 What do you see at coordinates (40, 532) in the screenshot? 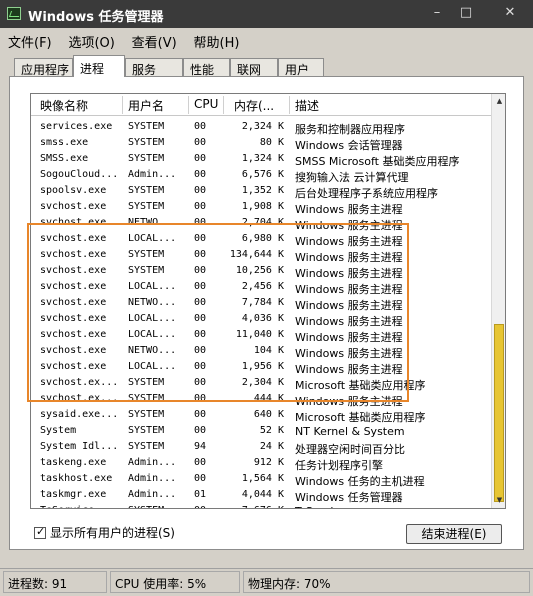
I see `checkbox-checked-icon` at bounding box center [40, 532].